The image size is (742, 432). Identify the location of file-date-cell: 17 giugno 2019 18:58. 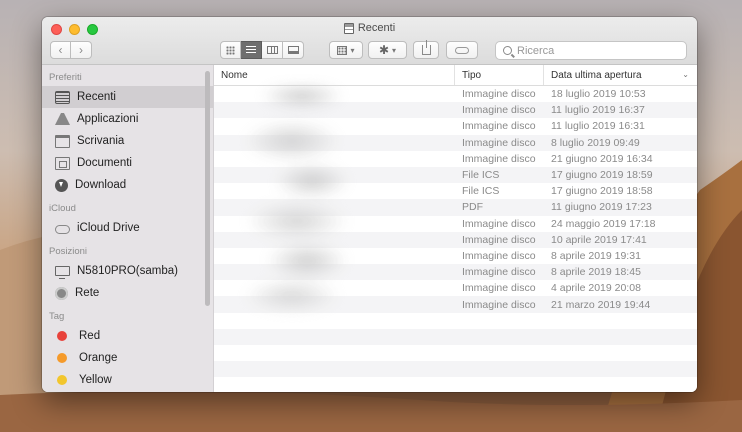
(602, 191).